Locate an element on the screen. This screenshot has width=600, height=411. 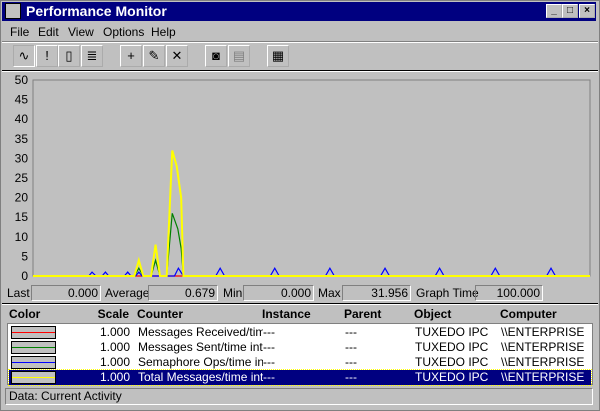
header-computer: Computer is located at coordinates (528, 314).